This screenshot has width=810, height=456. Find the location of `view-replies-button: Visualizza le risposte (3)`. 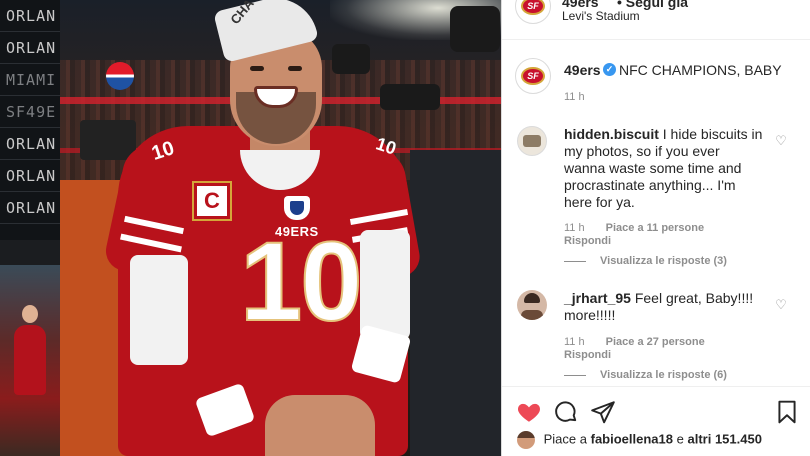

view-replies-button: Visualizza le risposte (3) is located at coordinates (645, 261).